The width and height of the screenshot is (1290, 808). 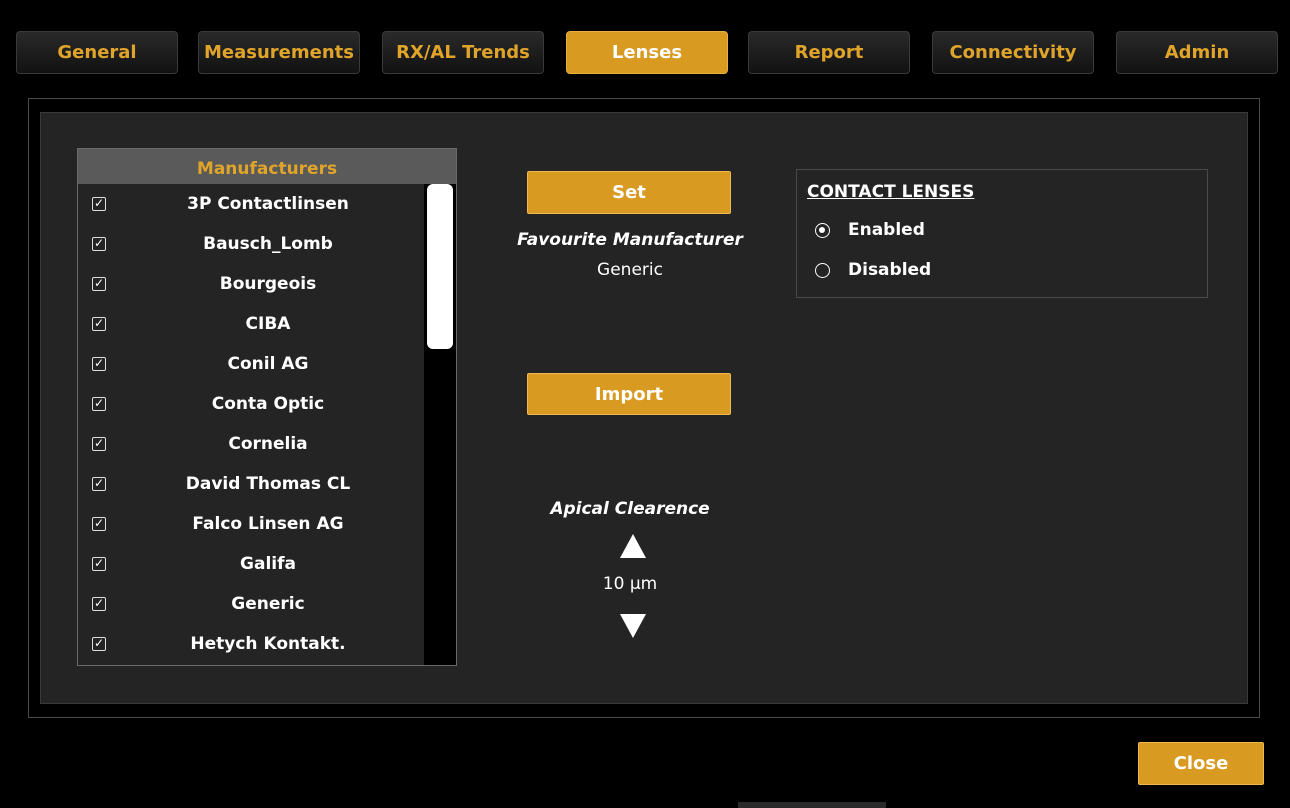 I want to click on manufacturer-name: Cornelia, so click(x=268, y=444).